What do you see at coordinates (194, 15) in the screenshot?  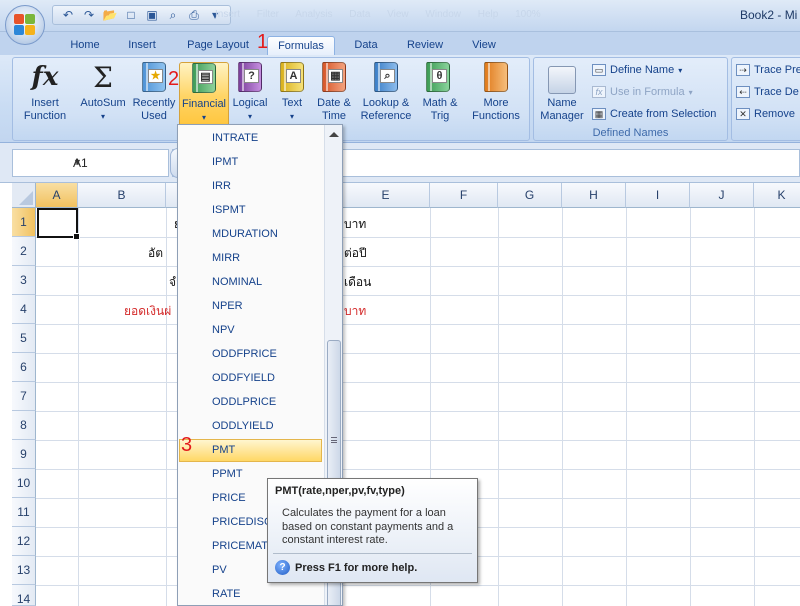 I see `print-icon: ⎙` at bounding box center [194, 15].